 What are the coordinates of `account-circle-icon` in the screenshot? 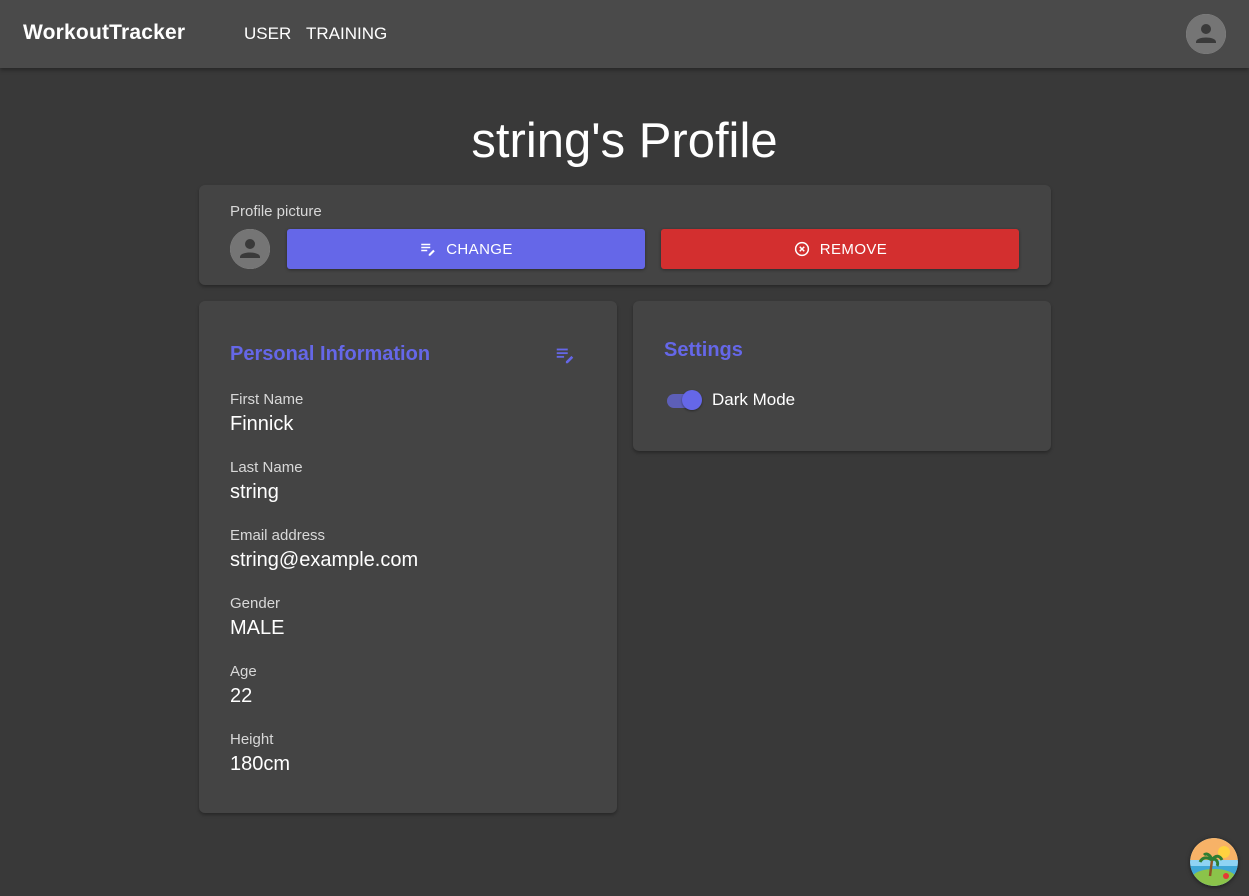 It's located at (1206, 34).